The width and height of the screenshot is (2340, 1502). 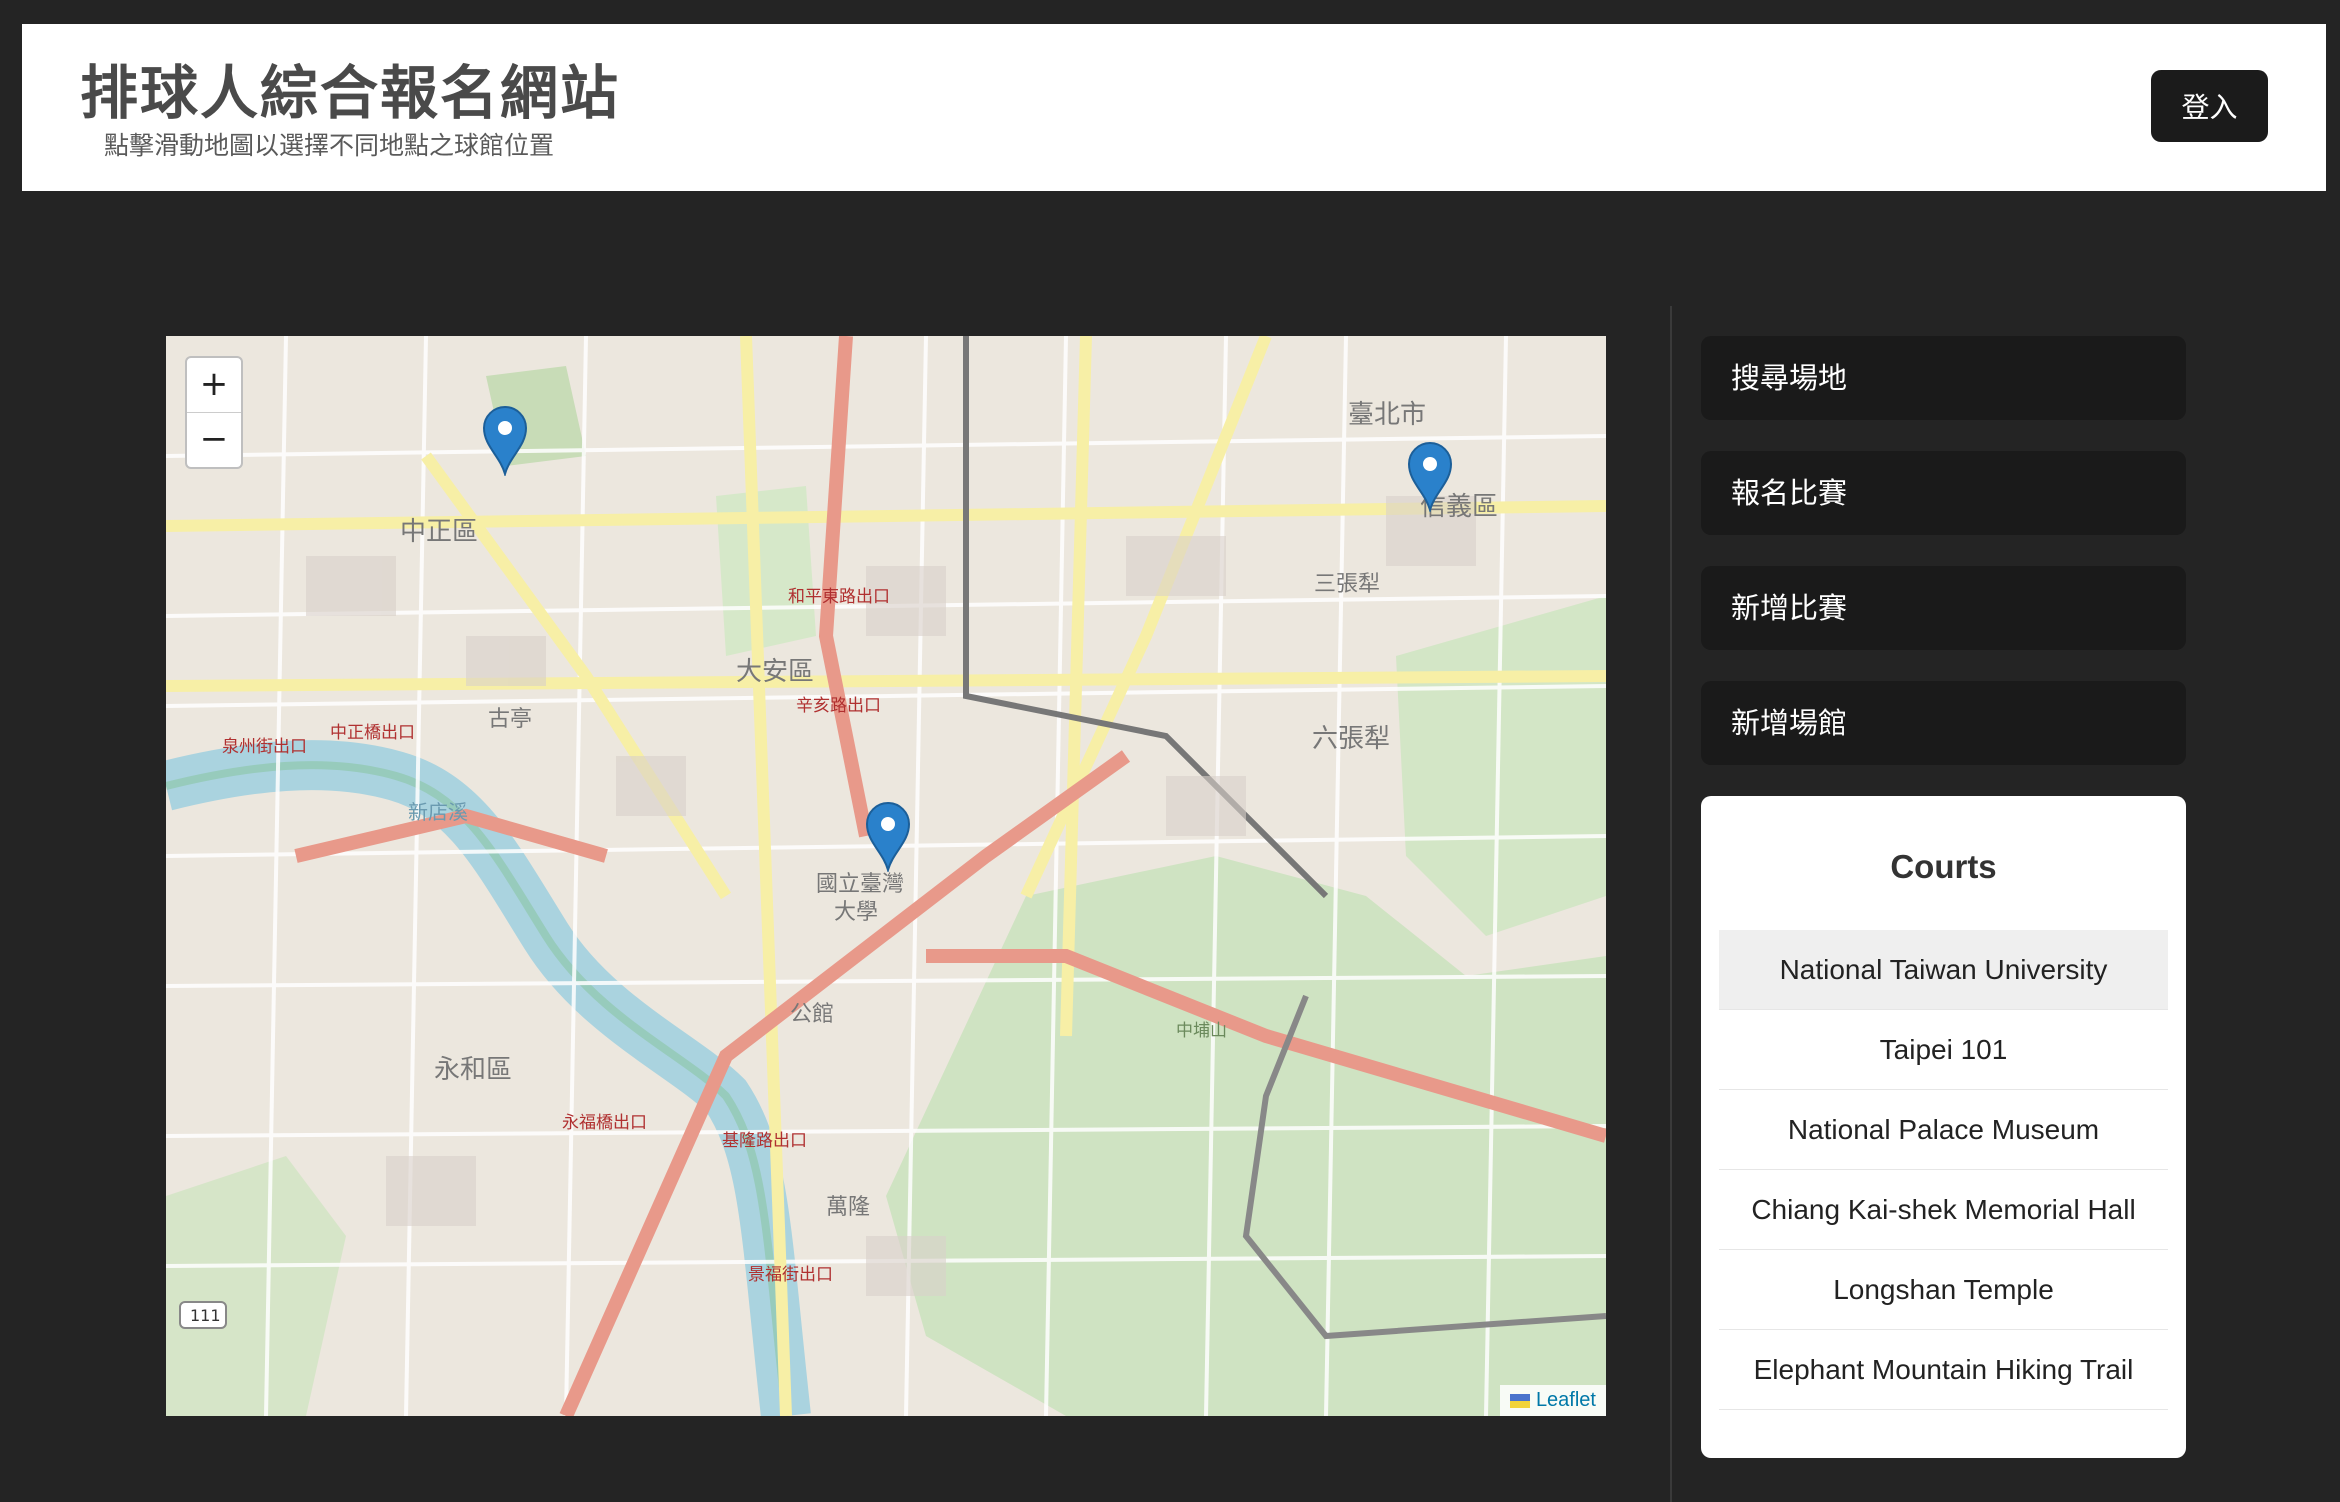 I want to click on court-item: Longshan Temple, so click(x=1943, y=1290).